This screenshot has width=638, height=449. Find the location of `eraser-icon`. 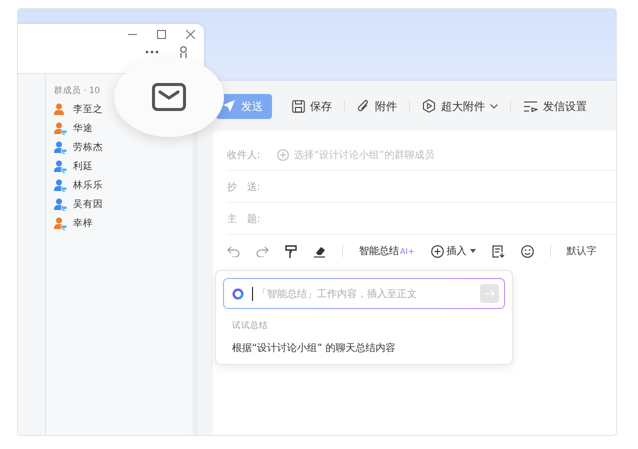

eraser-icon is located at coordinates (319, 251).